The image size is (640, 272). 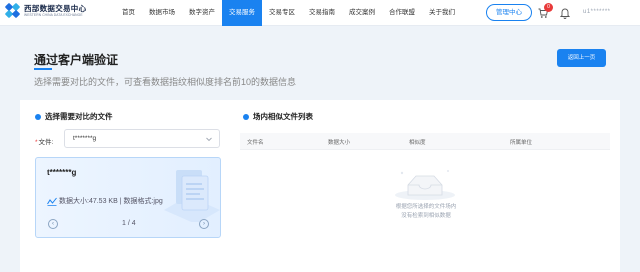 What do you see at coordinates (425, 185) in the screenshot?
I see `empty-box-icon` at bounding box center [425, 185].